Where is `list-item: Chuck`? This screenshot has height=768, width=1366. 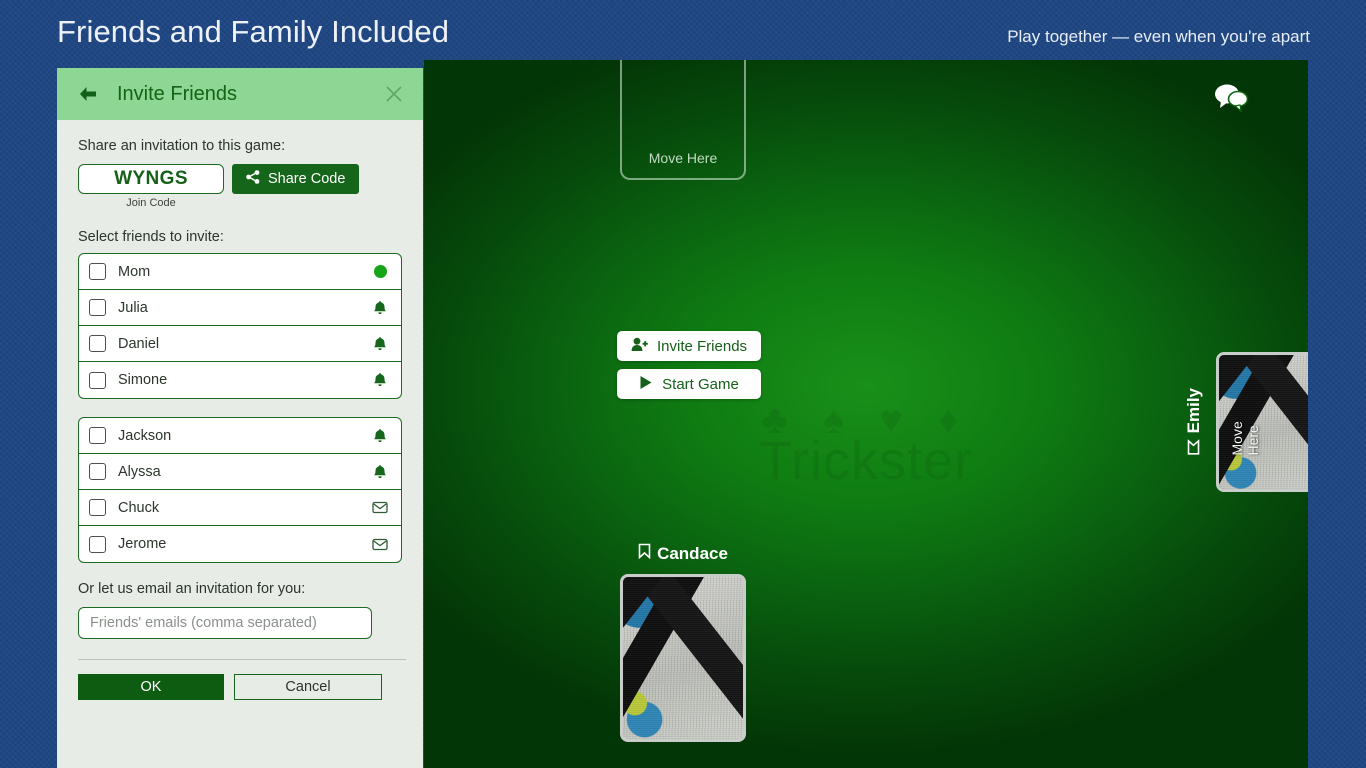
list-item: Chuck is located at coordinates (240, 508).